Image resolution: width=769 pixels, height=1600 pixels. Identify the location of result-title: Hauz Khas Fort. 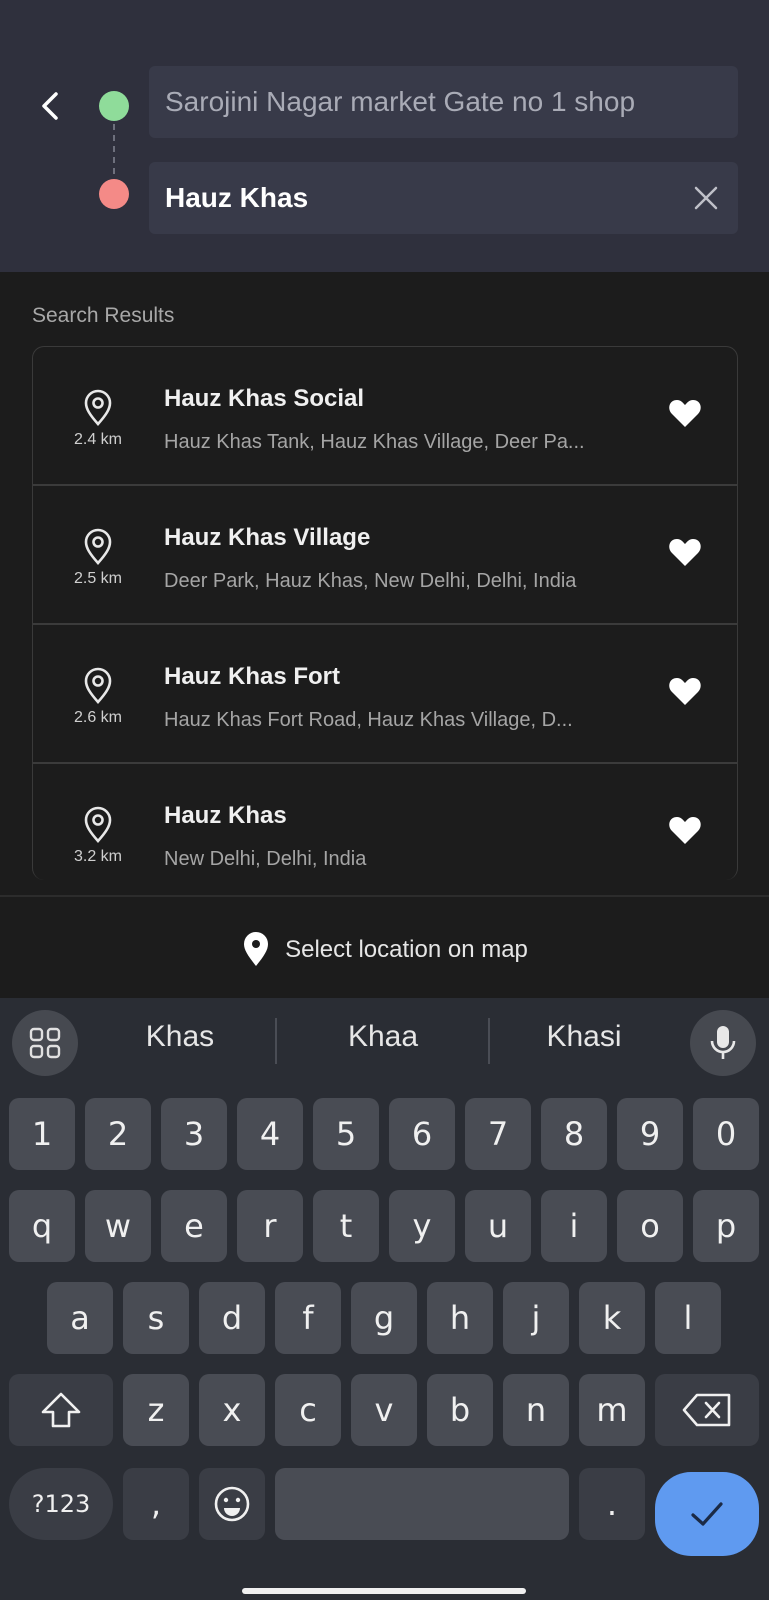
(252, 676).